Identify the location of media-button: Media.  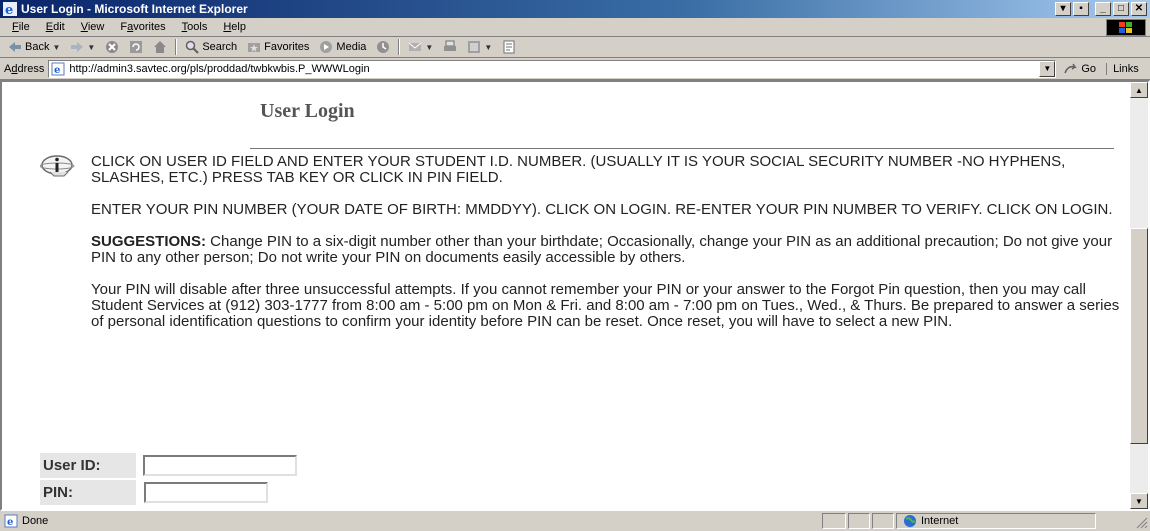
(342, 47).